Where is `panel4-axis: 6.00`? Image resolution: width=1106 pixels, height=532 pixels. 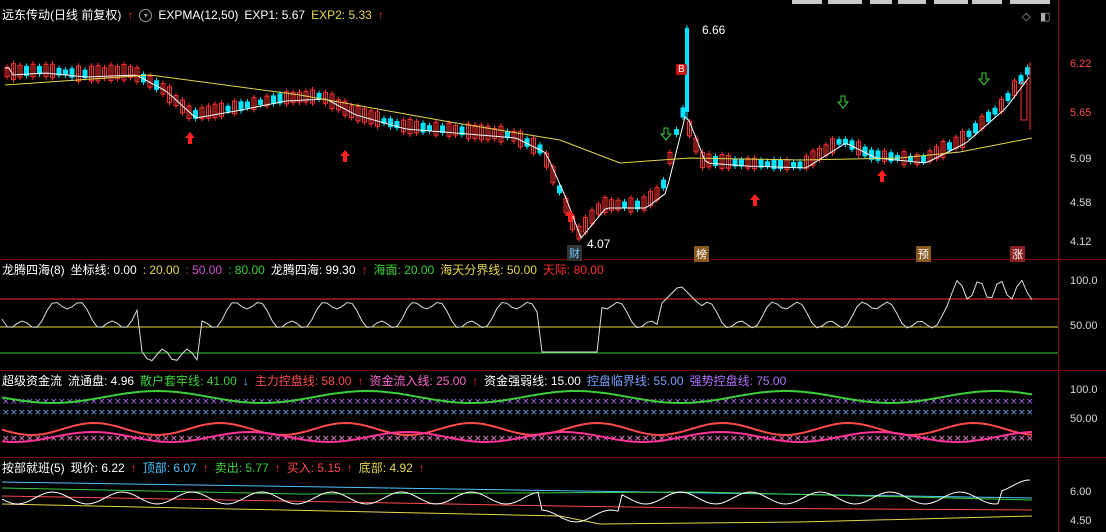
panel4-axis: 6.00 is located at coordinates (1081, 492).